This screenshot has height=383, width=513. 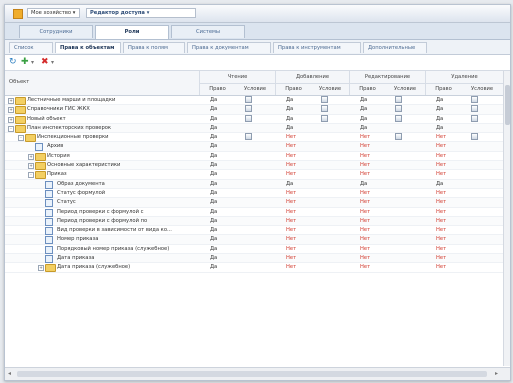 What do you see at coordinates (57, 174) in the screenshot?
I see `object-name: Приказ` at bounding box center [57, 174].